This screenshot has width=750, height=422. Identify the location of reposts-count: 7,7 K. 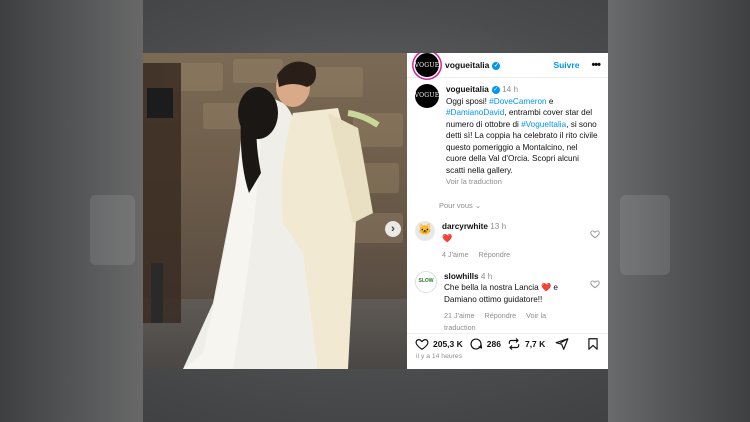
(535, 343).